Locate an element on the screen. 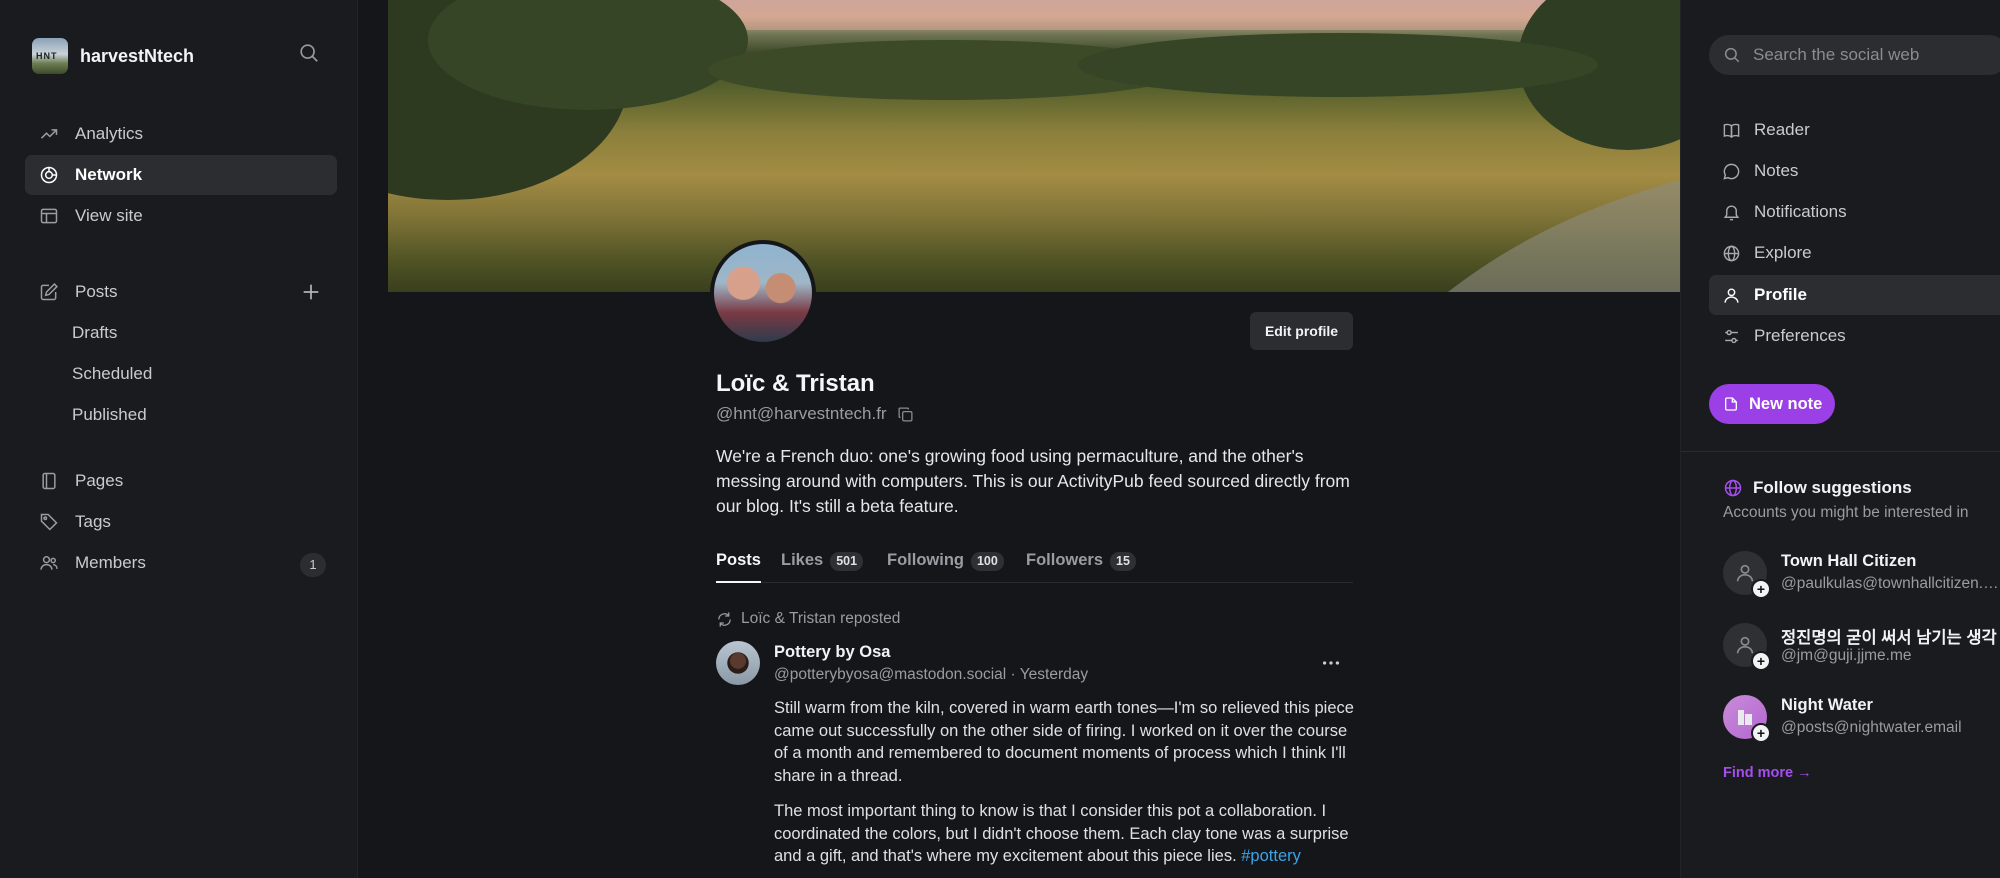  profile-name: Loïc & Tristan is located at coordinates (795, 383).